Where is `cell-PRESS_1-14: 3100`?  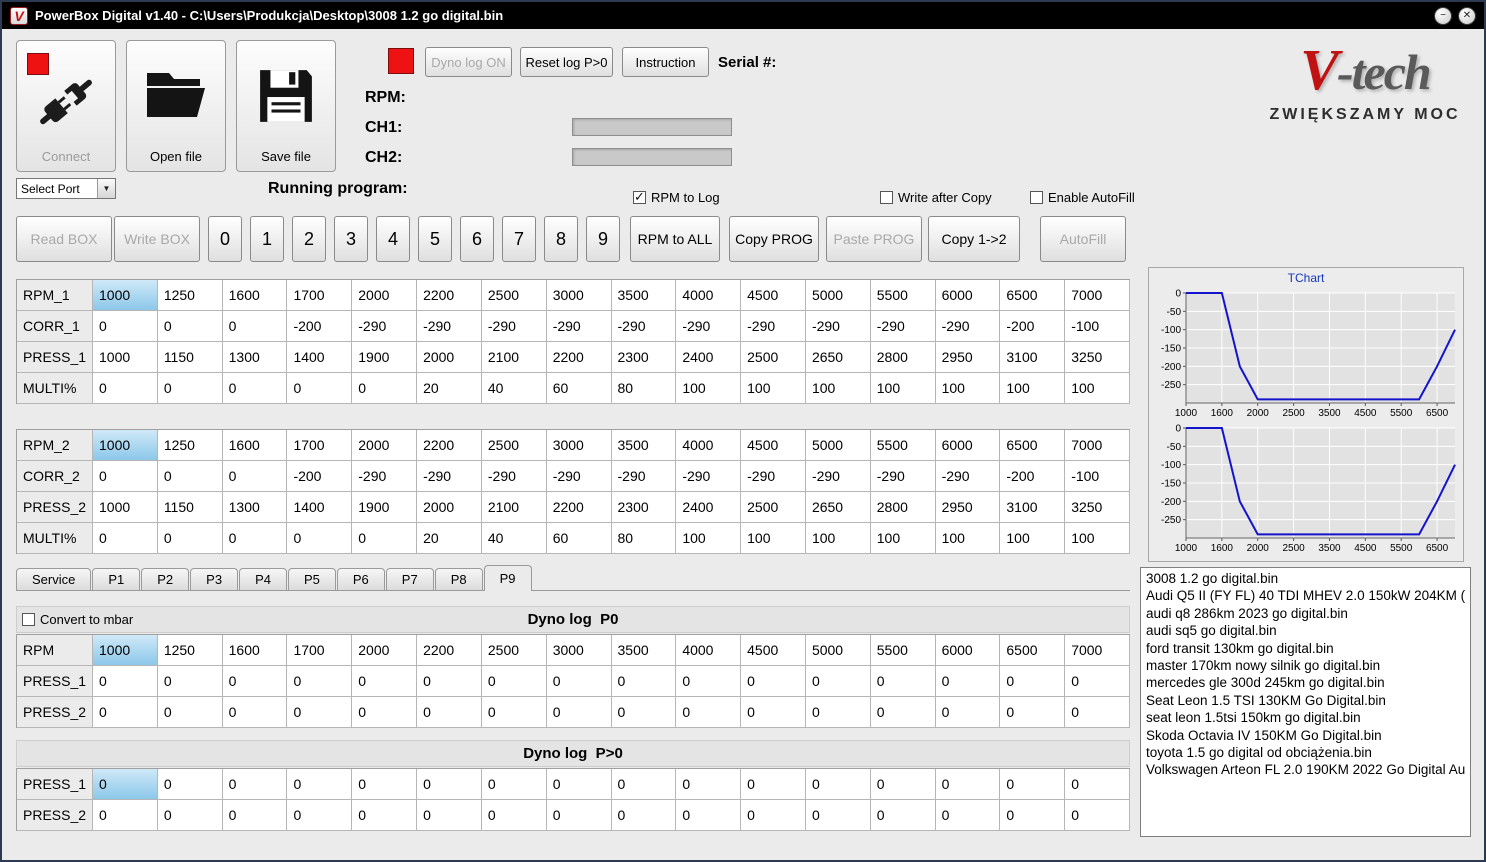
cell-PRESS_1-14: 3100 is located at coordinates (1033, 357).